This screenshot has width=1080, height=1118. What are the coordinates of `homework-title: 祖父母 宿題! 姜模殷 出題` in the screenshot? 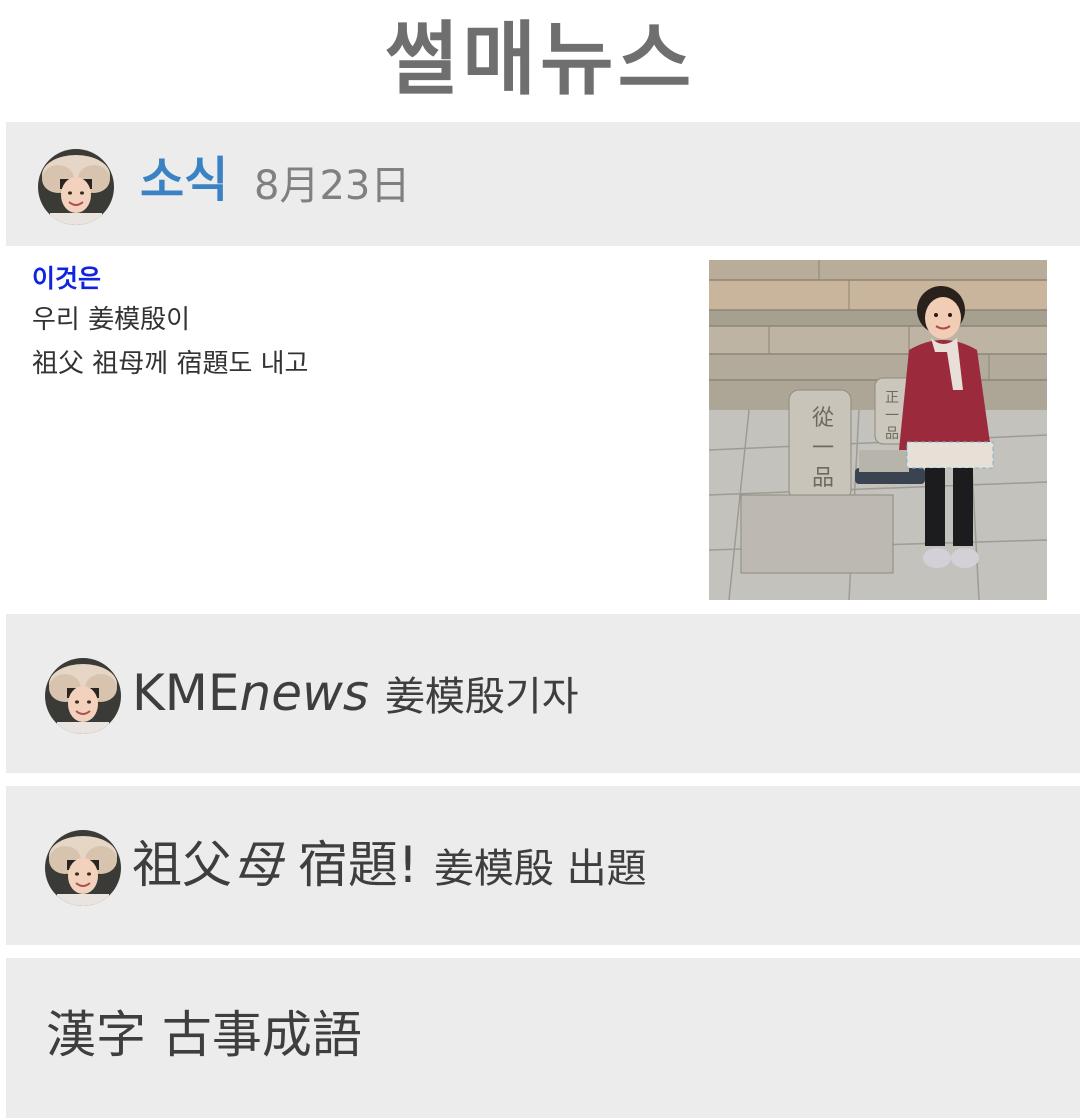 It's located at (389, 867).